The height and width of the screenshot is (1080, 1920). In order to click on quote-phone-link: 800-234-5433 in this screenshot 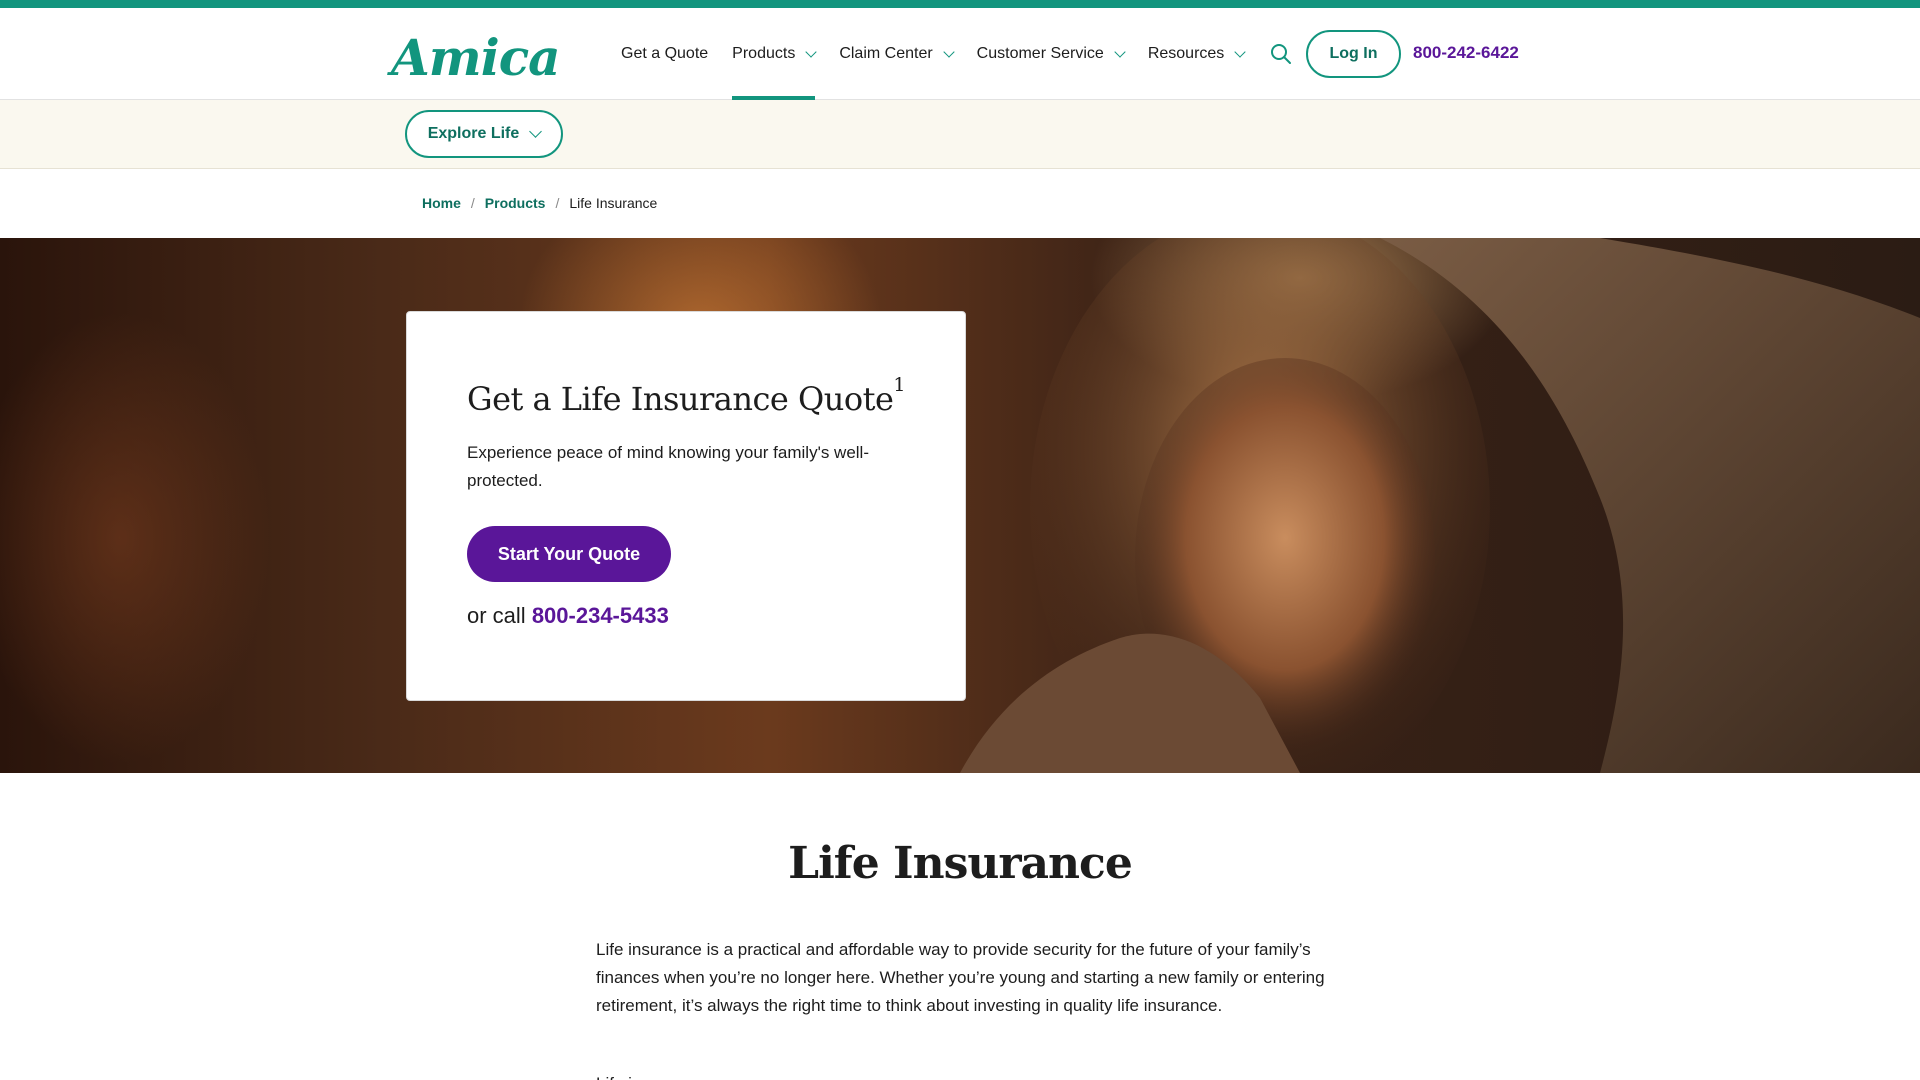, I will do `click(600, 615)`.